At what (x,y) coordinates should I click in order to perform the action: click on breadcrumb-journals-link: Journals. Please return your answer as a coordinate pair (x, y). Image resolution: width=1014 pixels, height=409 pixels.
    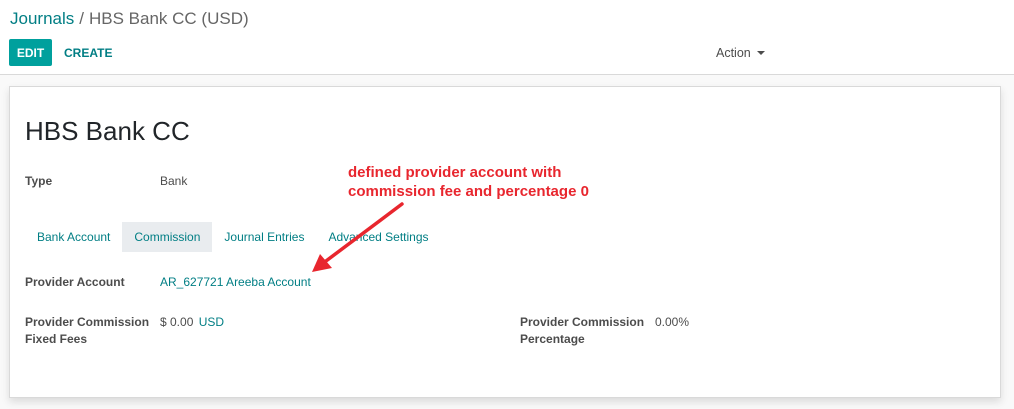
    Looking at the image, I should click on (42, 18).